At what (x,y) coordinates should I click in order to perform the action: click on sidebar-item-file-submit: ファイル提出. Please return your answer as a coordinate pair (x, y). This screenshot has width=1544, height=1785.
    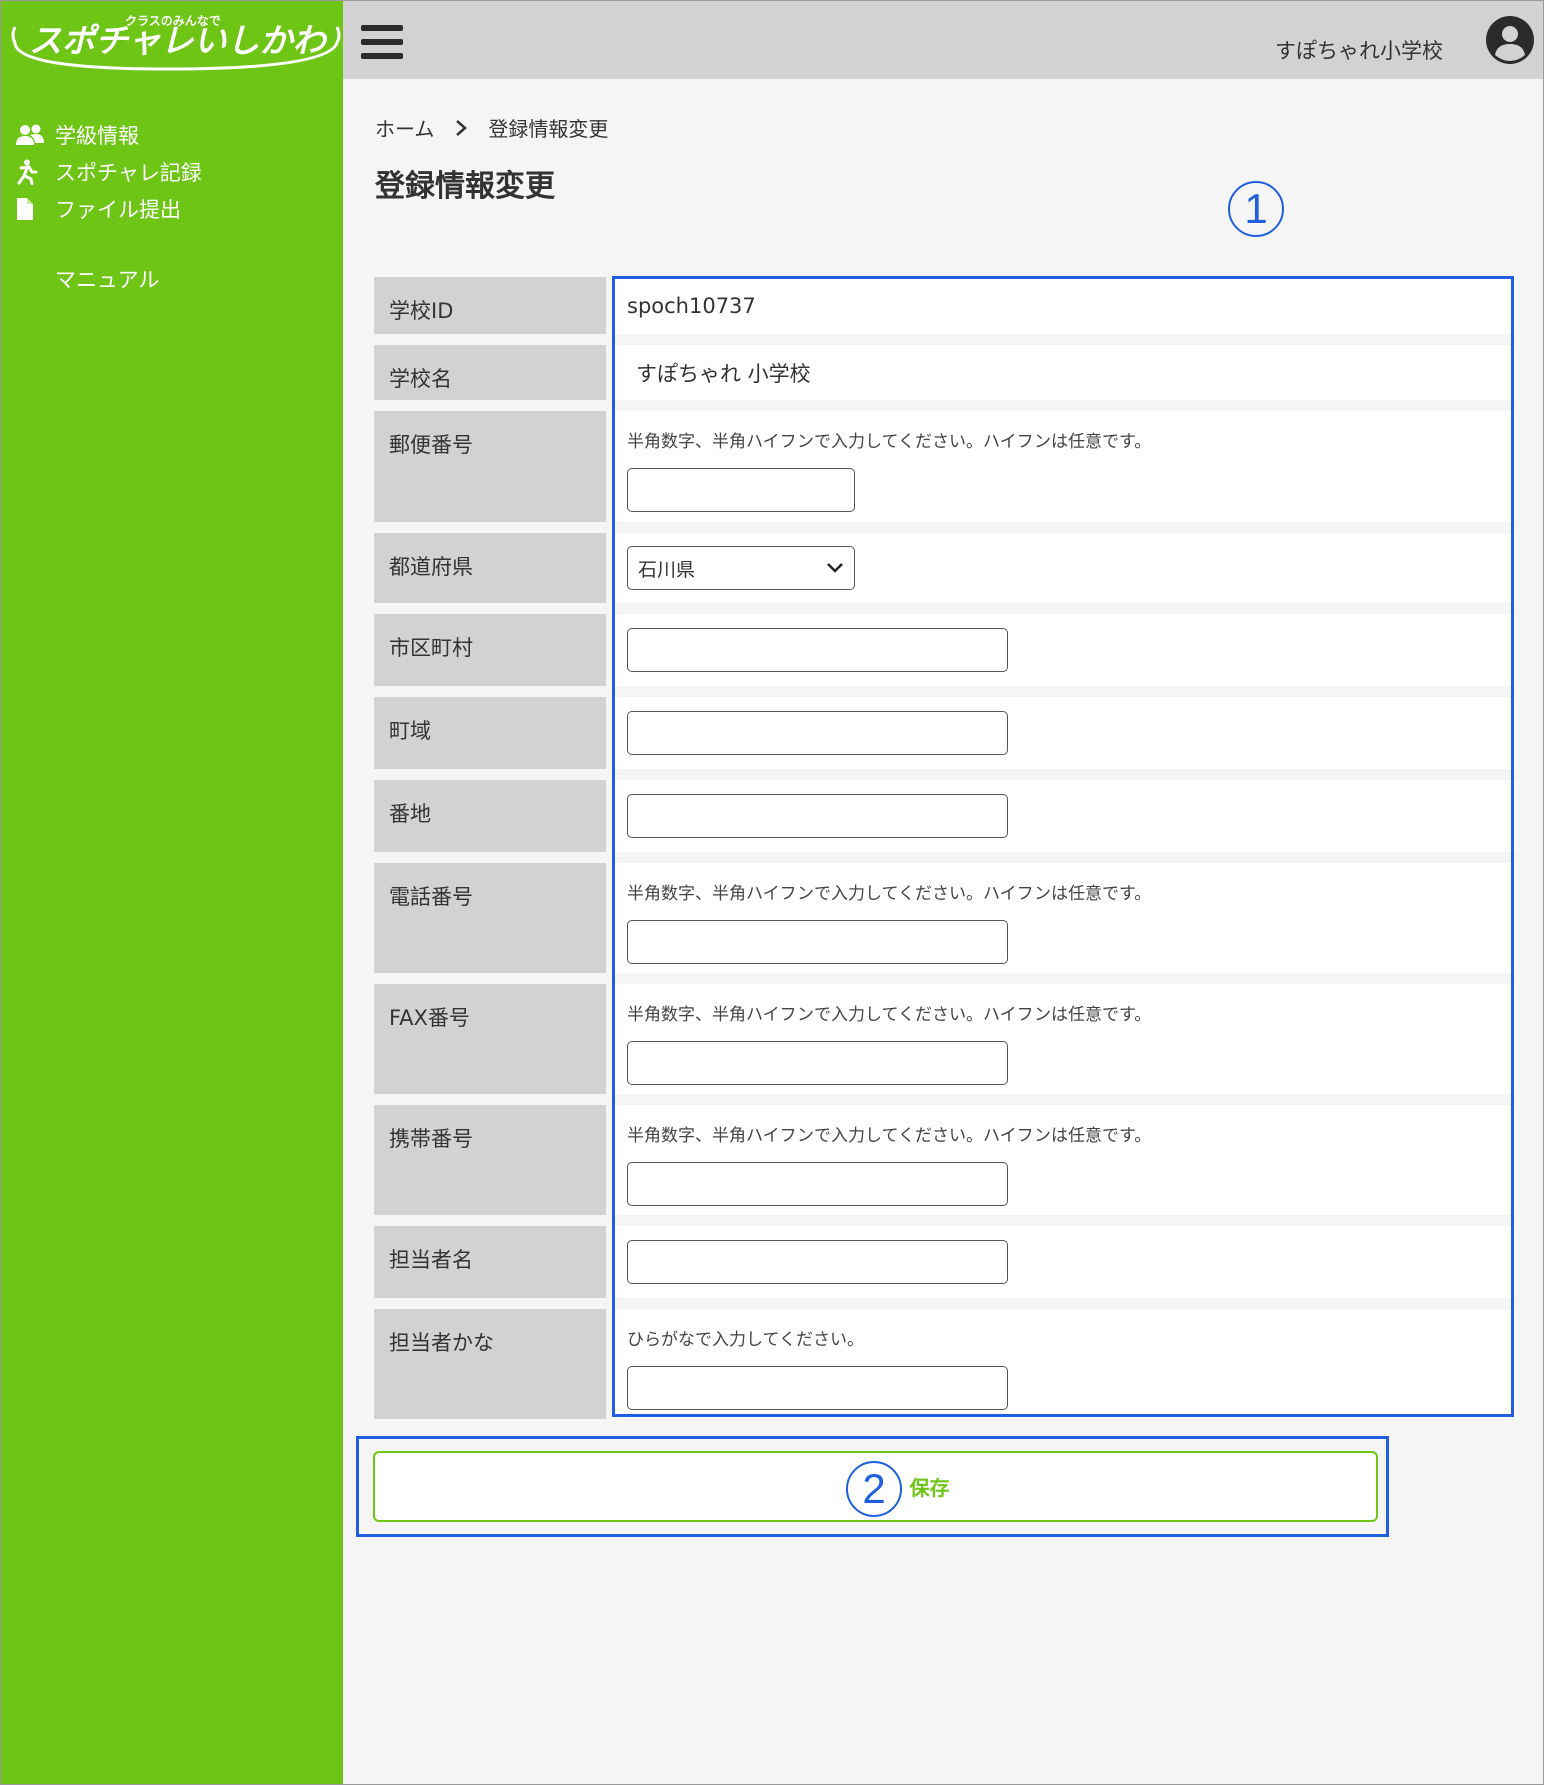
    Looking at the image, I should click on (108, 208).